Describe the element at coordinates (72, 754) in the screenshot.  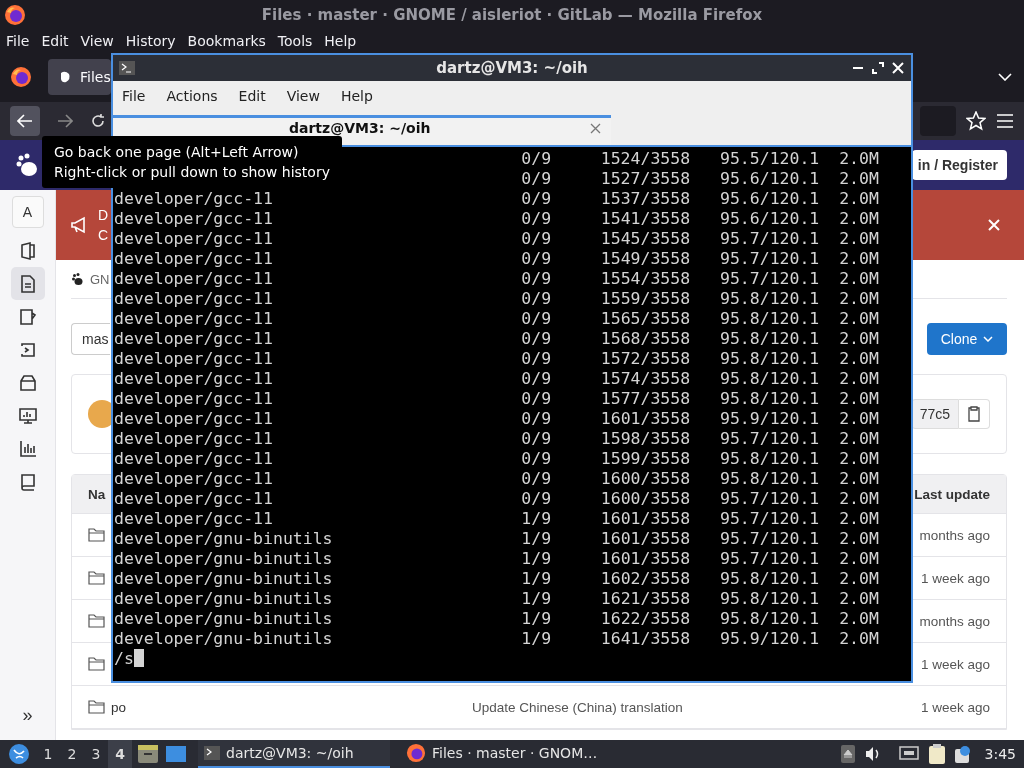
I see `workspace-button: 2` at that location.